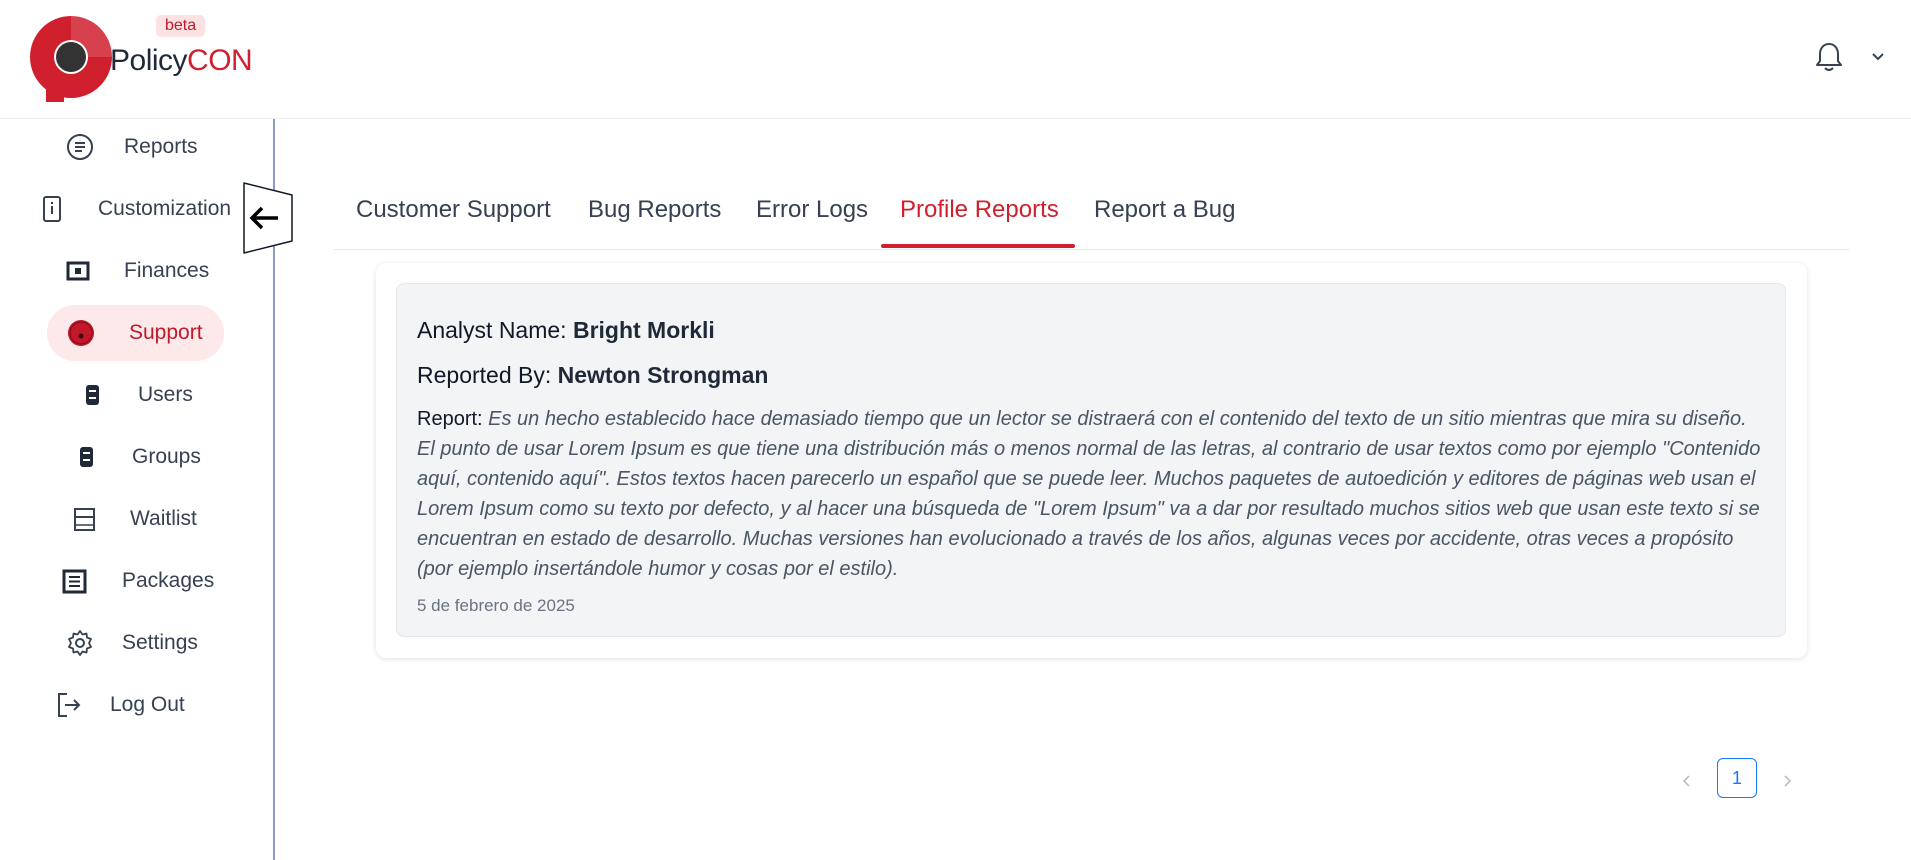 Image resolution: width=1911 pixels, height=860 pixels. Describe the element at coordinates (81, 333) in the screenshot. I see `support-dot-icon` at that location.